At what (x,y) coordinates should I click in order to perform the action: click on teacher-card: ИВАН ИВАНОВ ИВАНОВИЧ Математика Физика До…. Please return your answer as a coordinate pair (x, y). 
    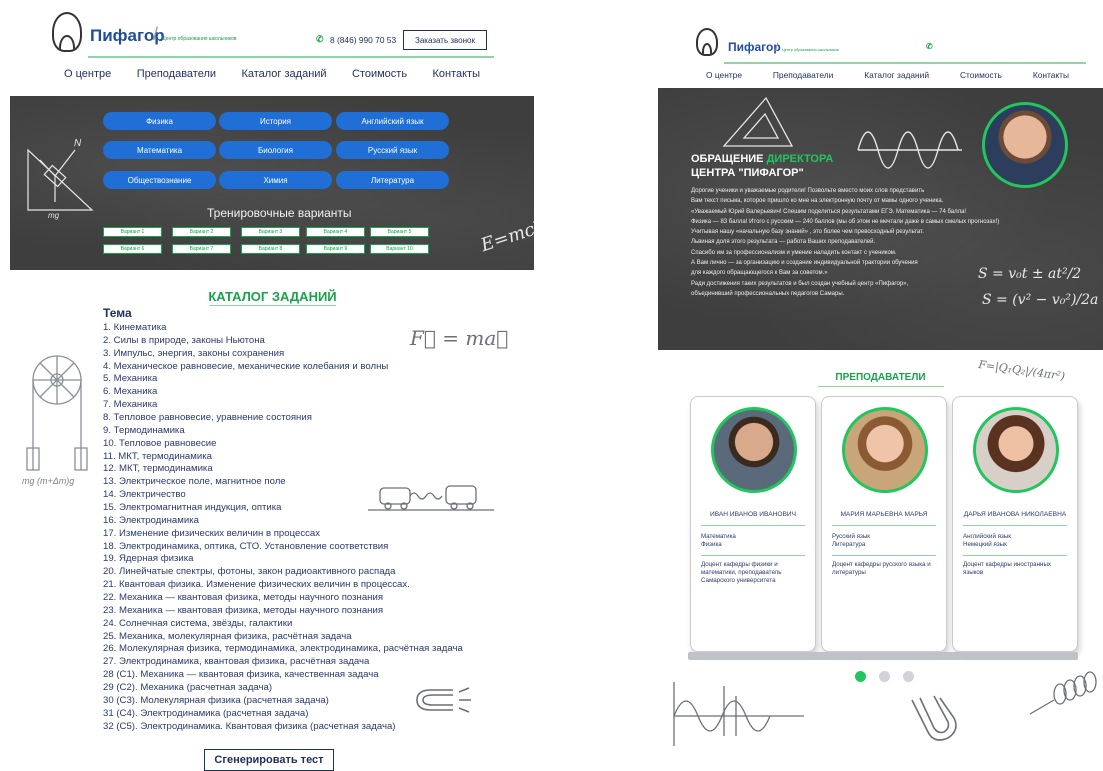
    Looking at the image, I should click on (753, 524).